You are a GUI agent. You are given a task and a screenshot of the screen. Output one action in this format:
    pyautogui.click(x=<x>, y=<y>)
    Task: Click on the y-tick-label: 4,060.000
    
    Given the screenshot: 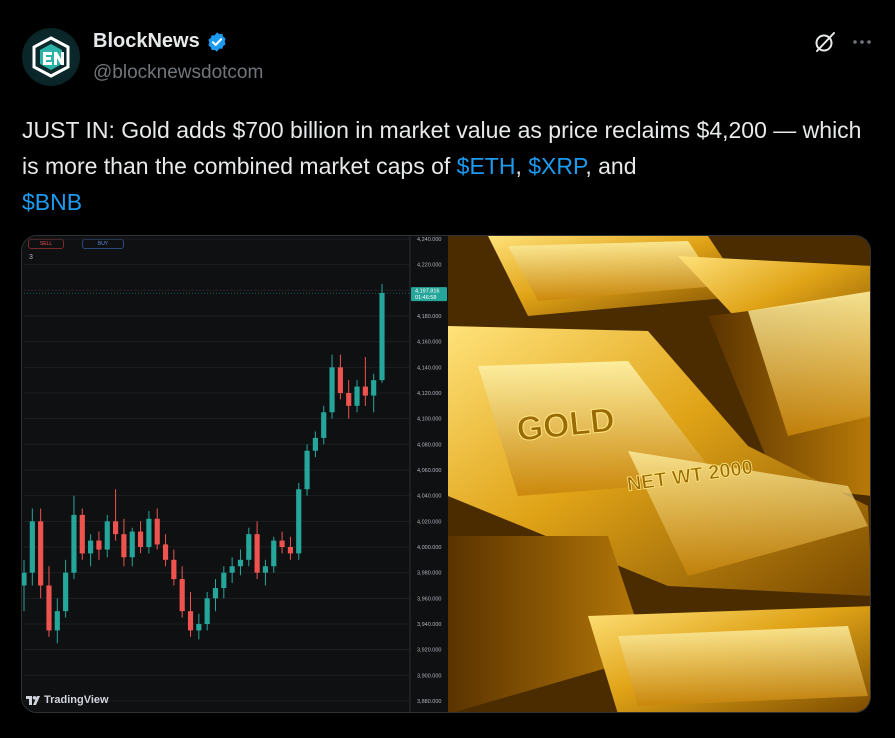 What is the action you would take?
    pyautogui.click(x=429, y=471)
    